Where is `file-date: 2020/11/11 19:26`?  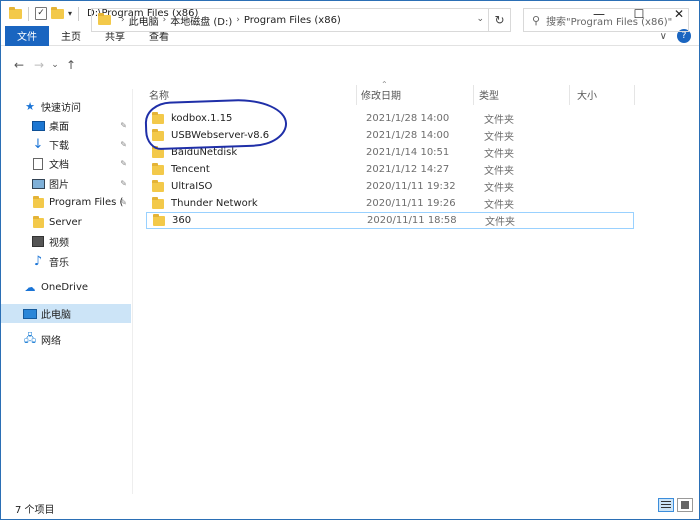 file-date: 2020/11/11 19:26 is located at coordinates (411, 203).